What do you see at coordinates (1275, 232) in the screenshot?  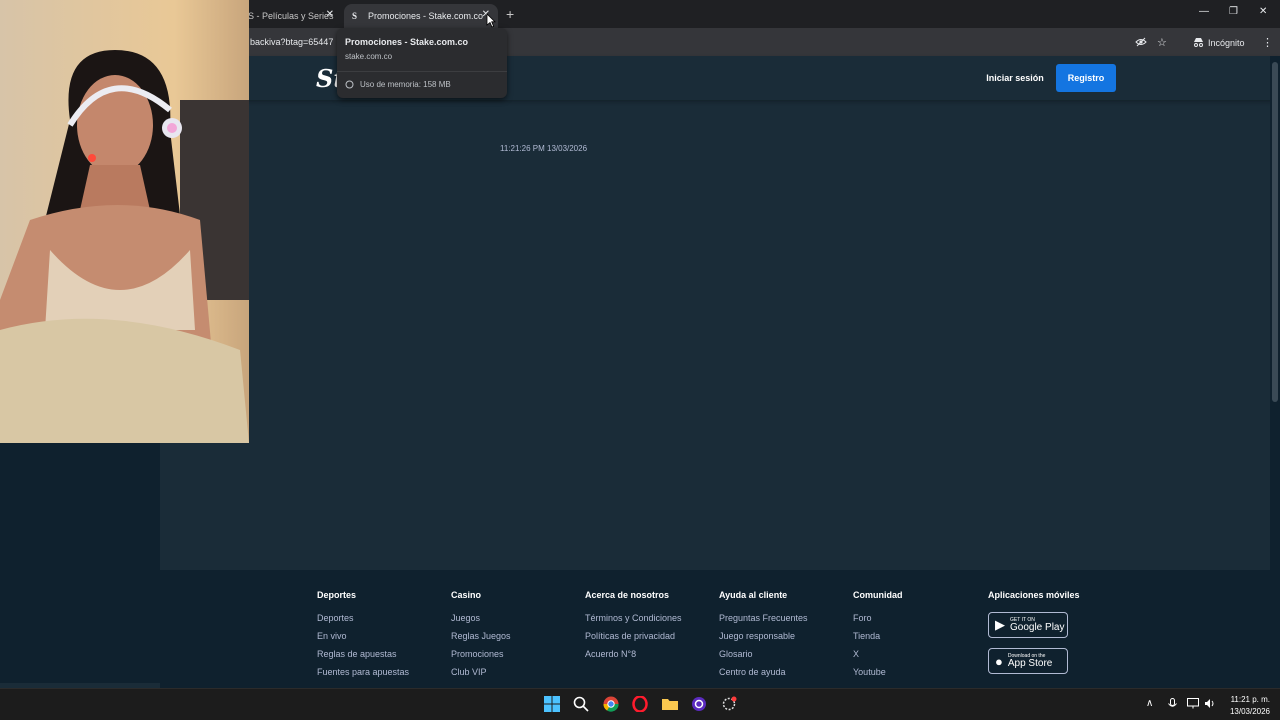 I see `scroll-thumb` at bounding box center [1275, 232].